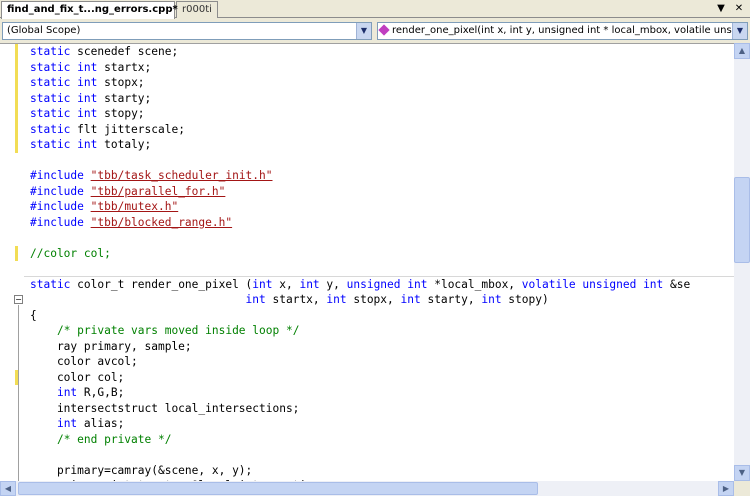  I want to click on code-text: #include "tbb/blocked_range.h", so click(131, 222).